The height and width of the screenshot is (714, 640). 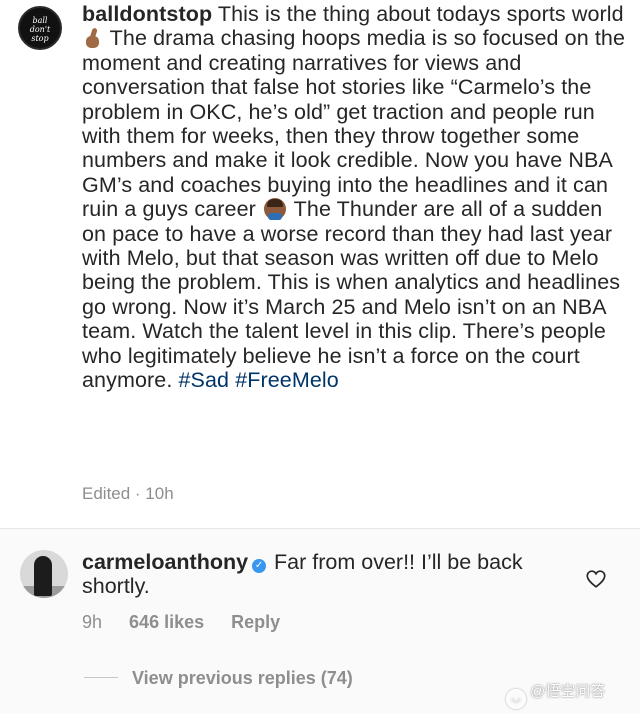 I want to click on reply-likes-count: 646 likes, so click(x=166, y=622).